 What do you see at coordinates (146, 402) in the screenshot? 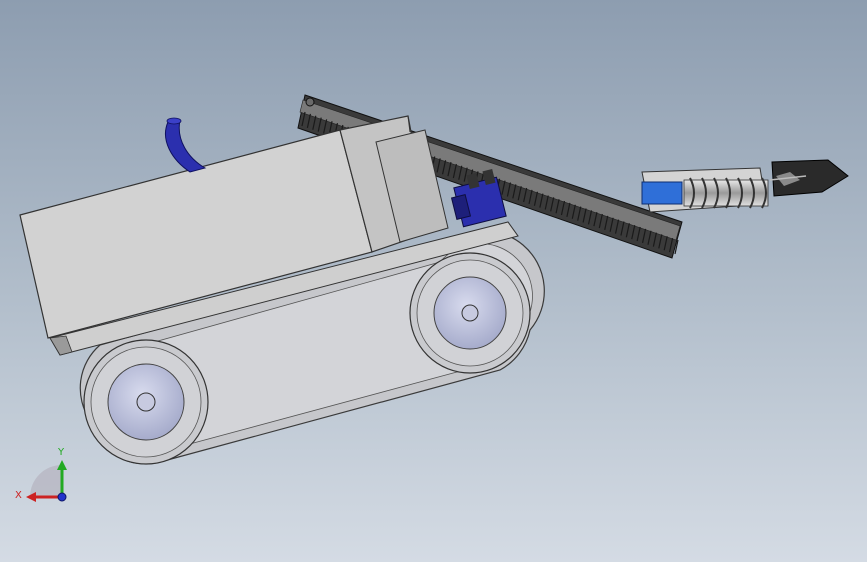
I see `rear-wheel` at bounding box center [146, 402].